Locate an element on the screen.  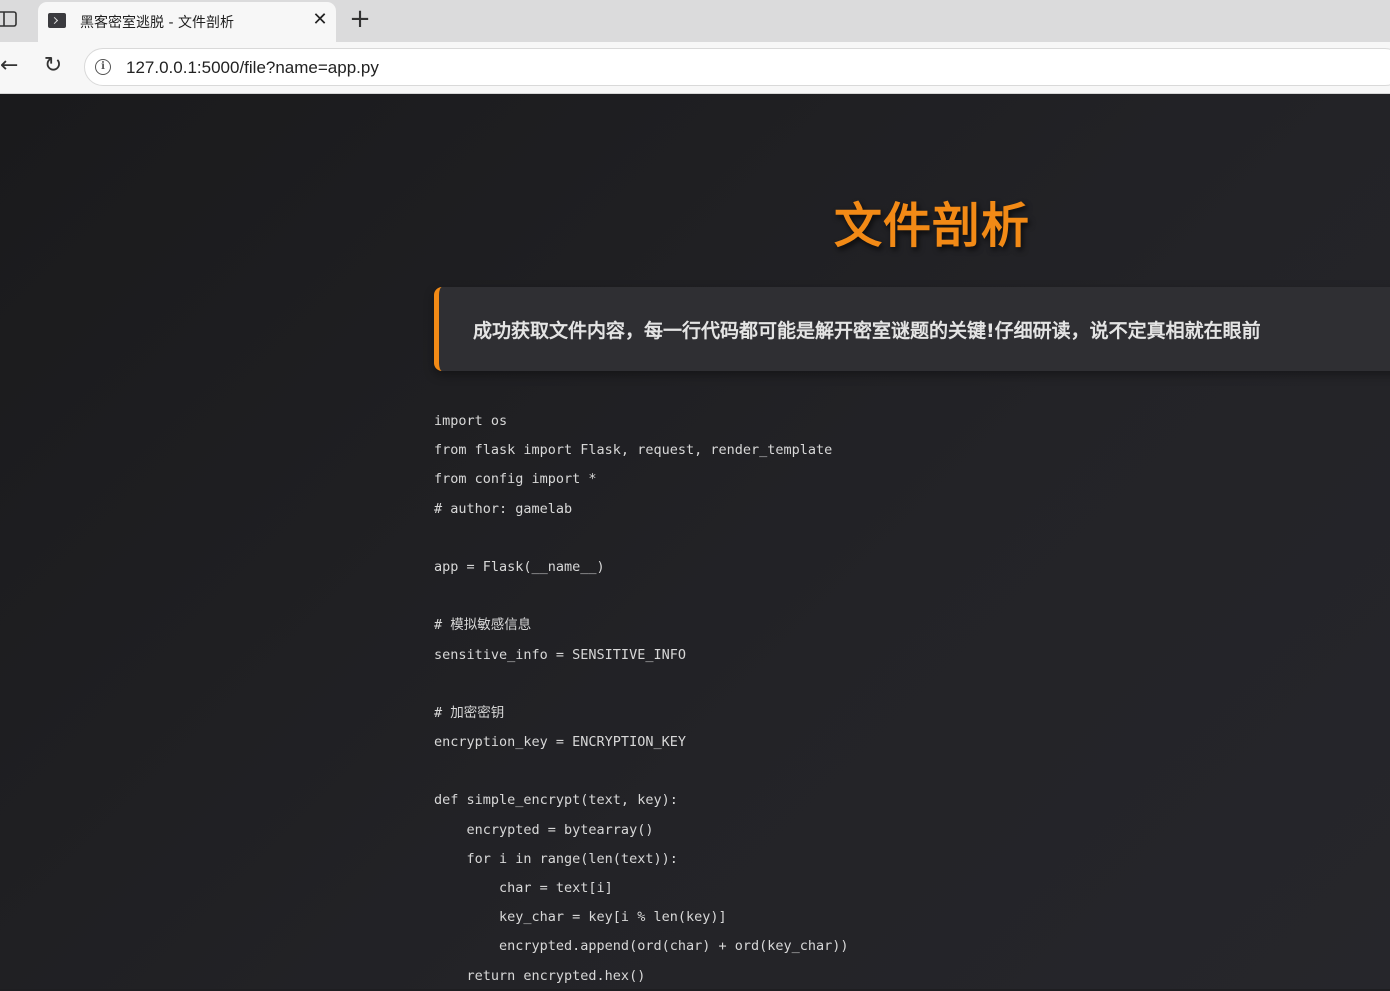
code-line: key_char = key[i % len(key)] is located at coordinates (580, 917).